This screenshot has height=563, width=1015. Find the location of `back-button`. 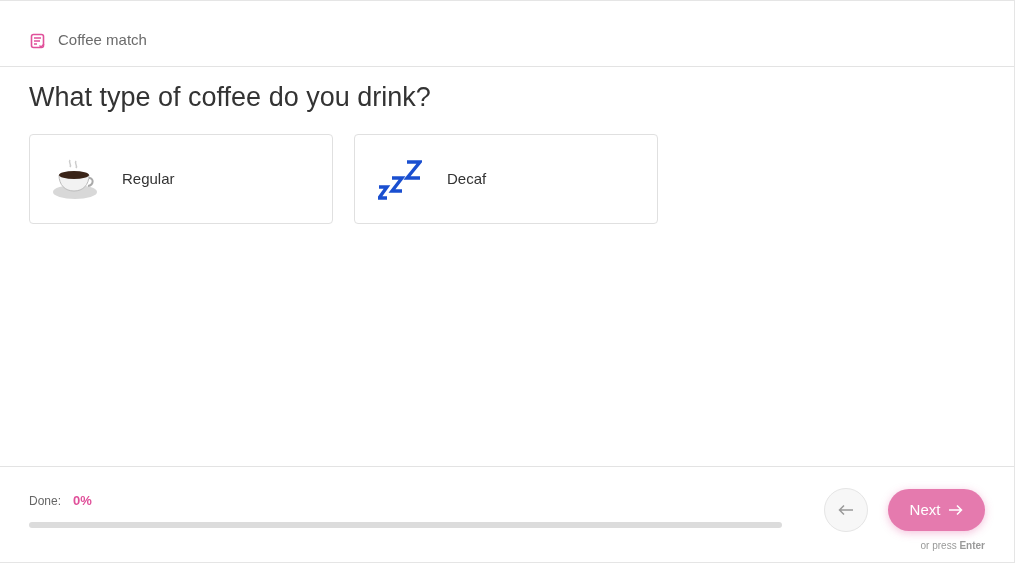

back-button is located at coordinates (846, 510).